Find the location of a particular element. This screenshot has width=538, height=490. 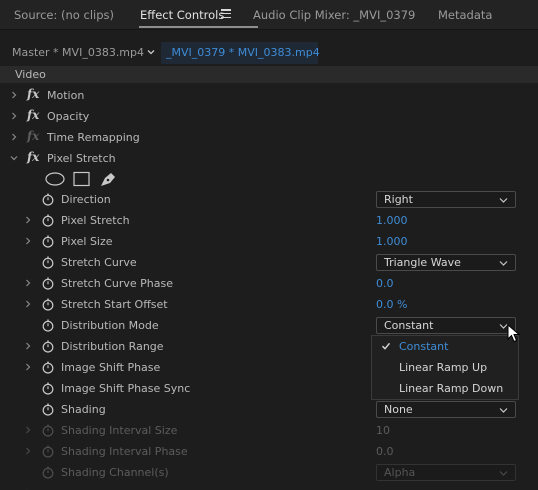

panel-menu-icon is located at coordinates (226, 13).